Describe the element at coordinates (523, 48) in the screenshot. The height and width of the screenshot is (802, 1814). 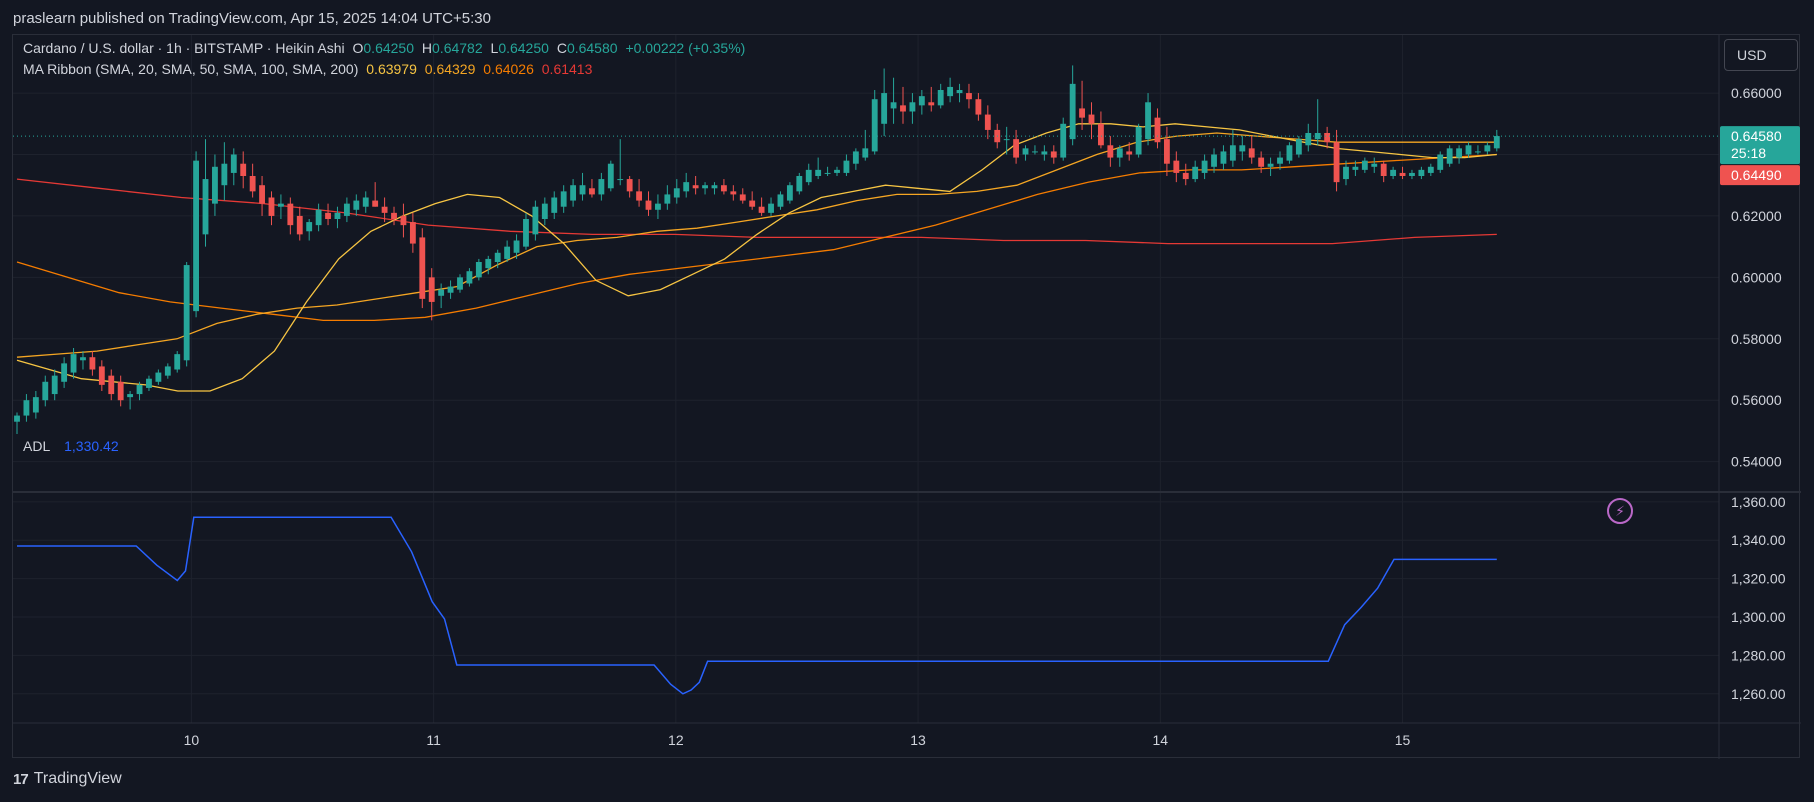
I see `low-value: 0.64250` at that location.